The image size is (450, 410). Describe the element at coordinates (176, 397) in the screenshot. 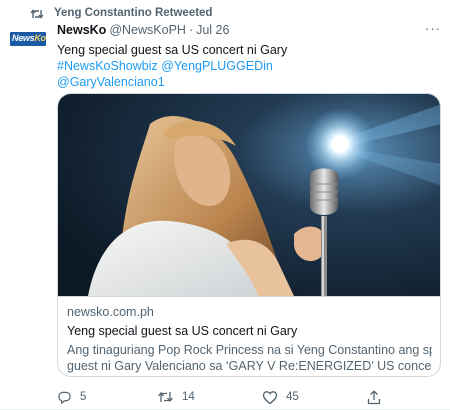

I see `retweet-button: 14` at that location.